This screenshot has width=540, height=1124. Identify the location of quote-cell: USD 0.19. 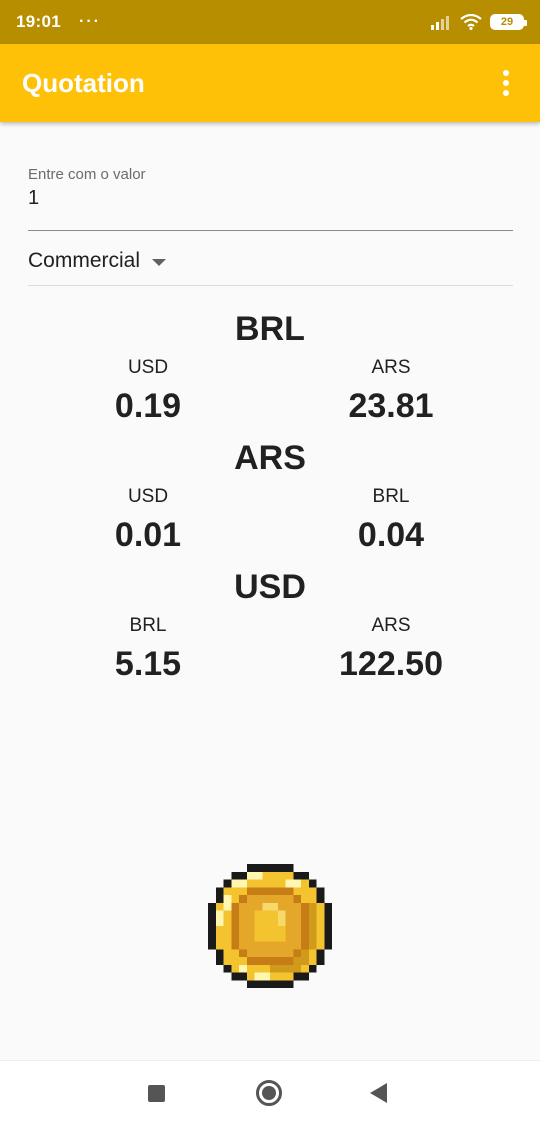
(148, 391).